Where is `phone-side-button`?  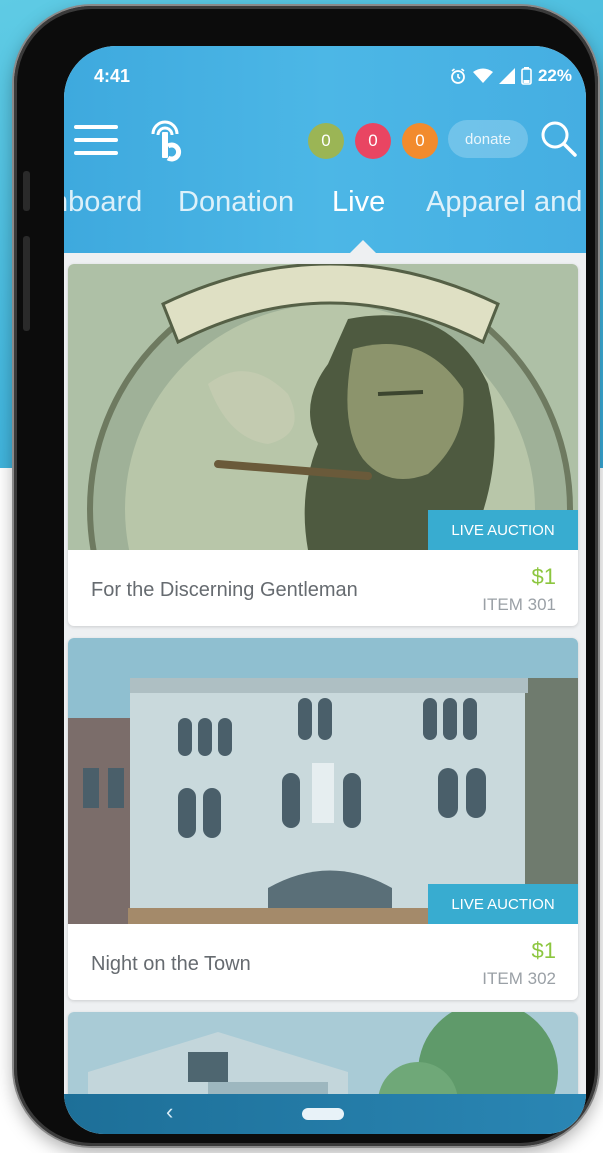 phone-side-button is located at coordinates (26, 191).